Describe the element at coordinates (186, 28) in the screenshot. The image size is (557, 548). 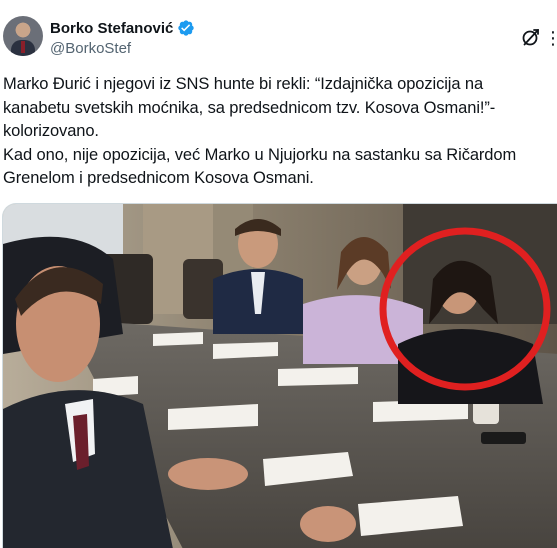
I see `verified-badge-icon` at that location.